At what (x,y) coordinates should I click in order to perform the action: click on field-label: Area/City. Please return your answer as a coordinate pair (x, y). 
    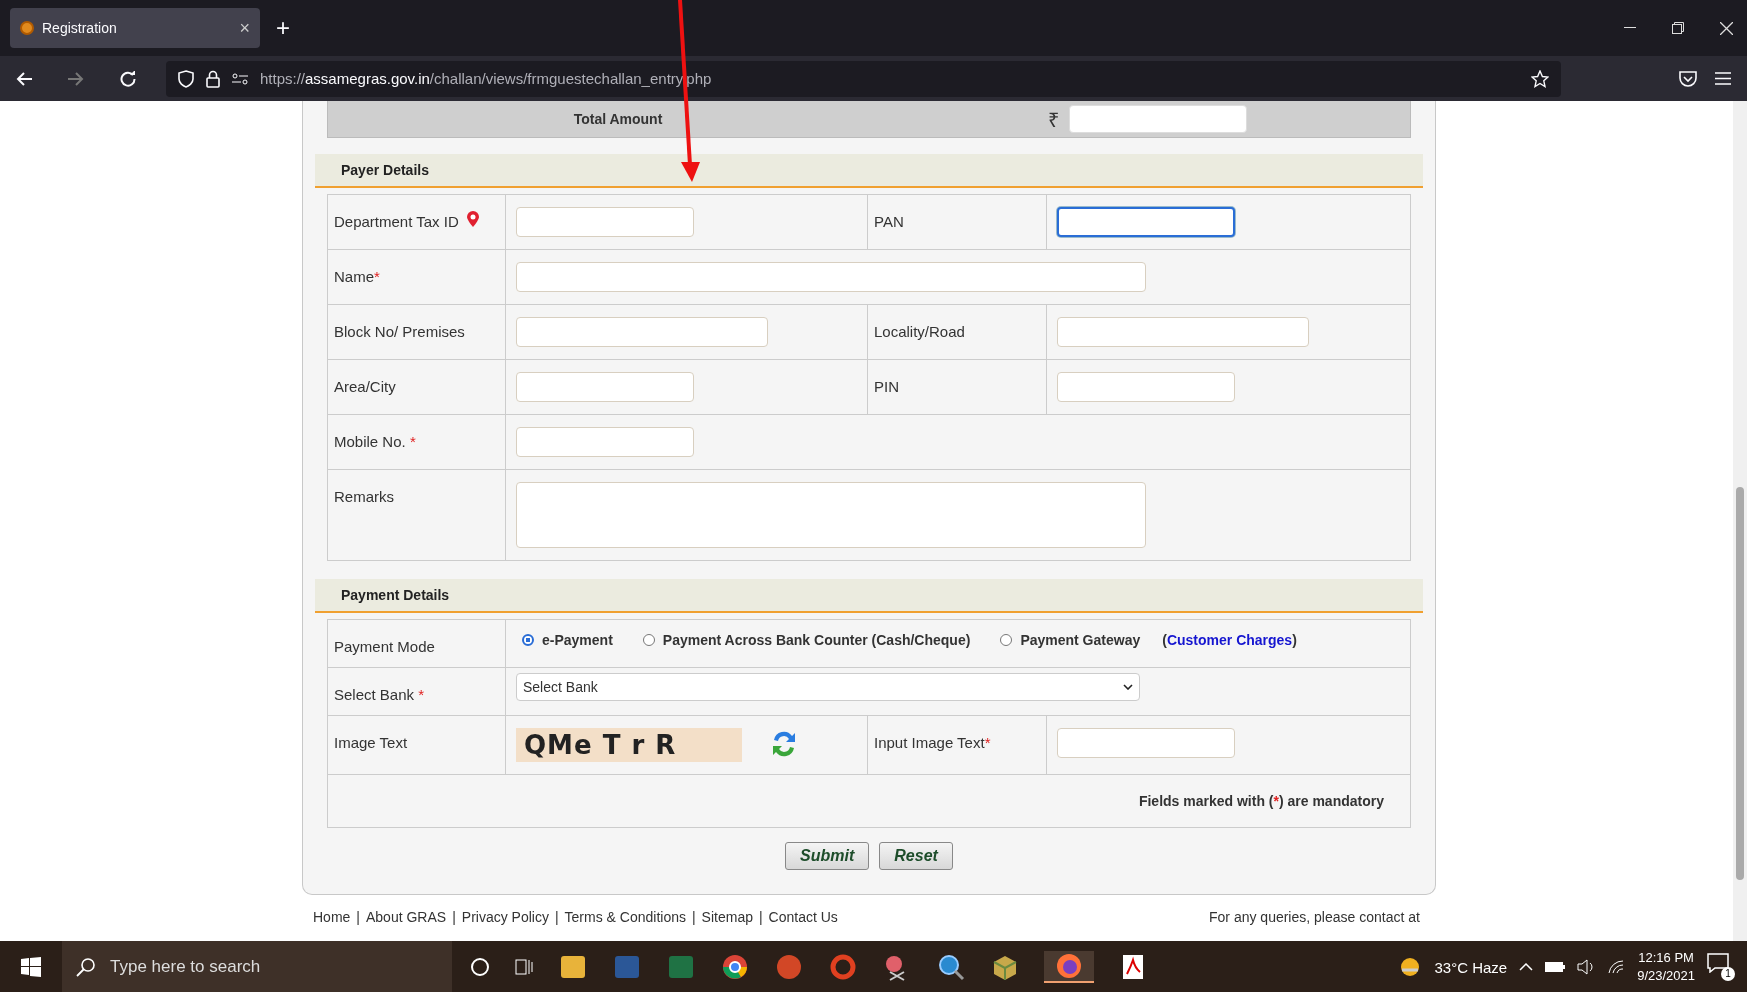
    Looking at the image, I should click on (365, 386).